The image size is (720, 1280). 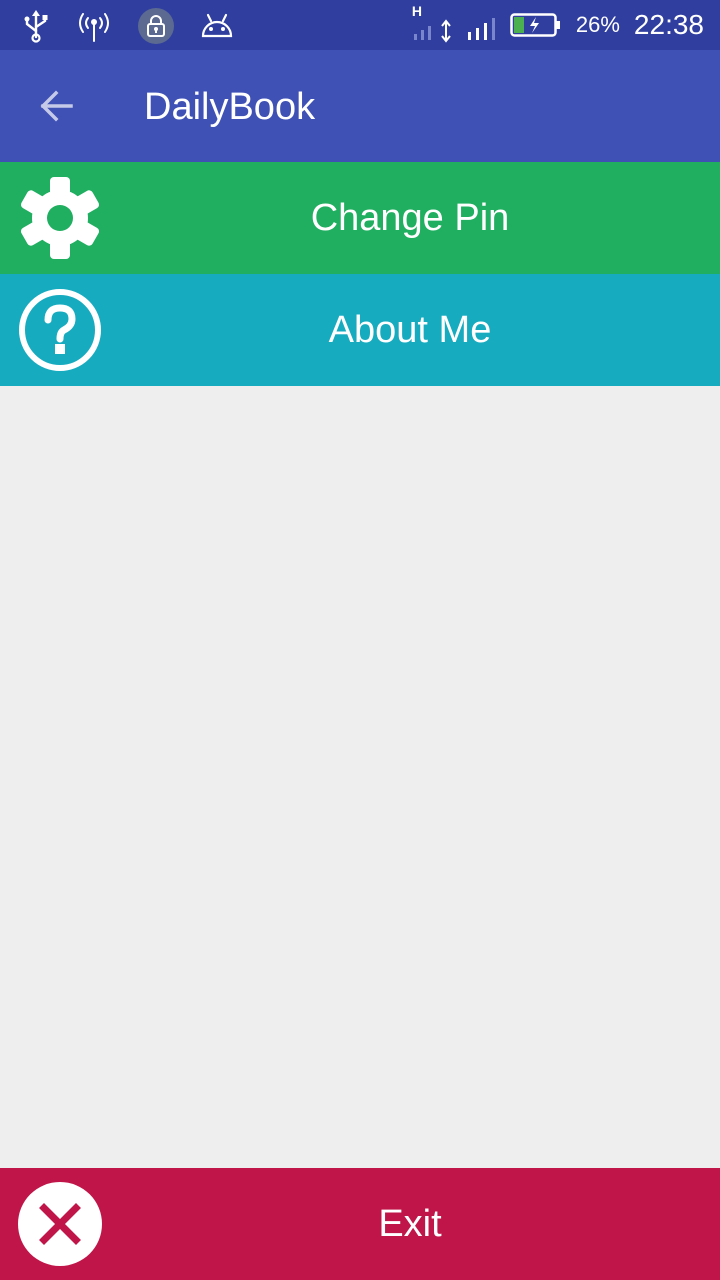 I want to click on status-bar: H 26% 22:38, so click(x=360, y=25).